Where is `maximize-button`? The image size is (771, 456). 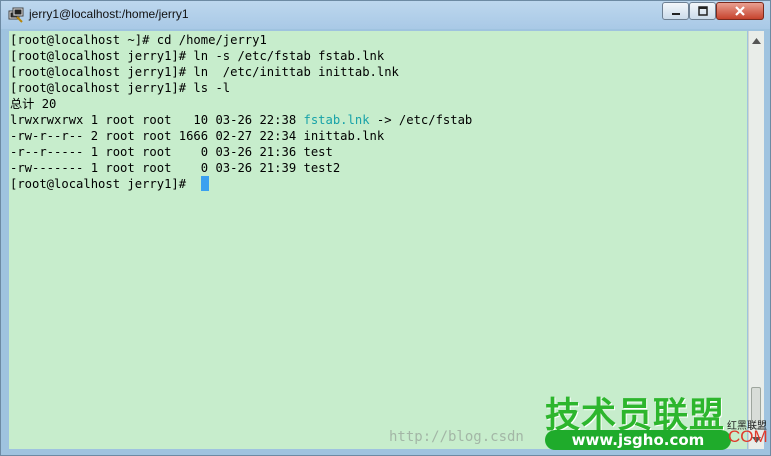 maximize-button is located at coordinates (702, 11).